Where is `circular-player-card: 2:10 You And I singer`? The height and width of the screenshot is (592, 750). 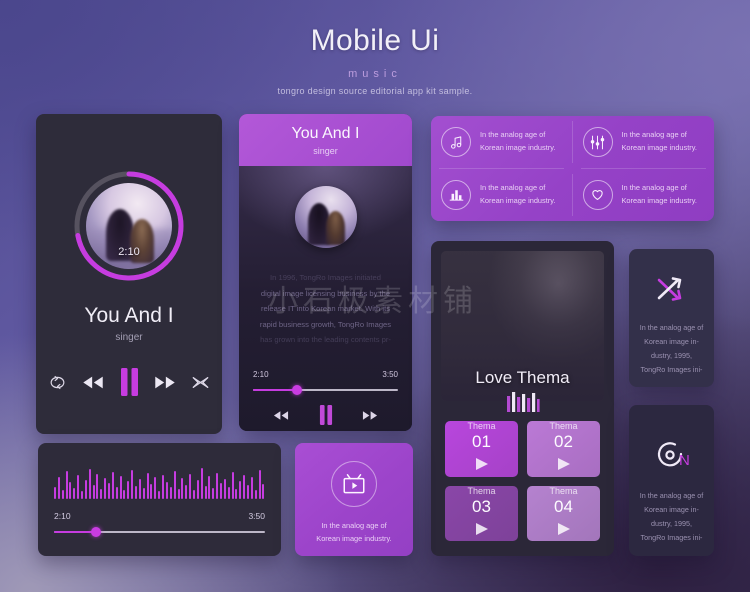 circular-player-card: 2:10 You And I singer is located at coordinates (129, 274).